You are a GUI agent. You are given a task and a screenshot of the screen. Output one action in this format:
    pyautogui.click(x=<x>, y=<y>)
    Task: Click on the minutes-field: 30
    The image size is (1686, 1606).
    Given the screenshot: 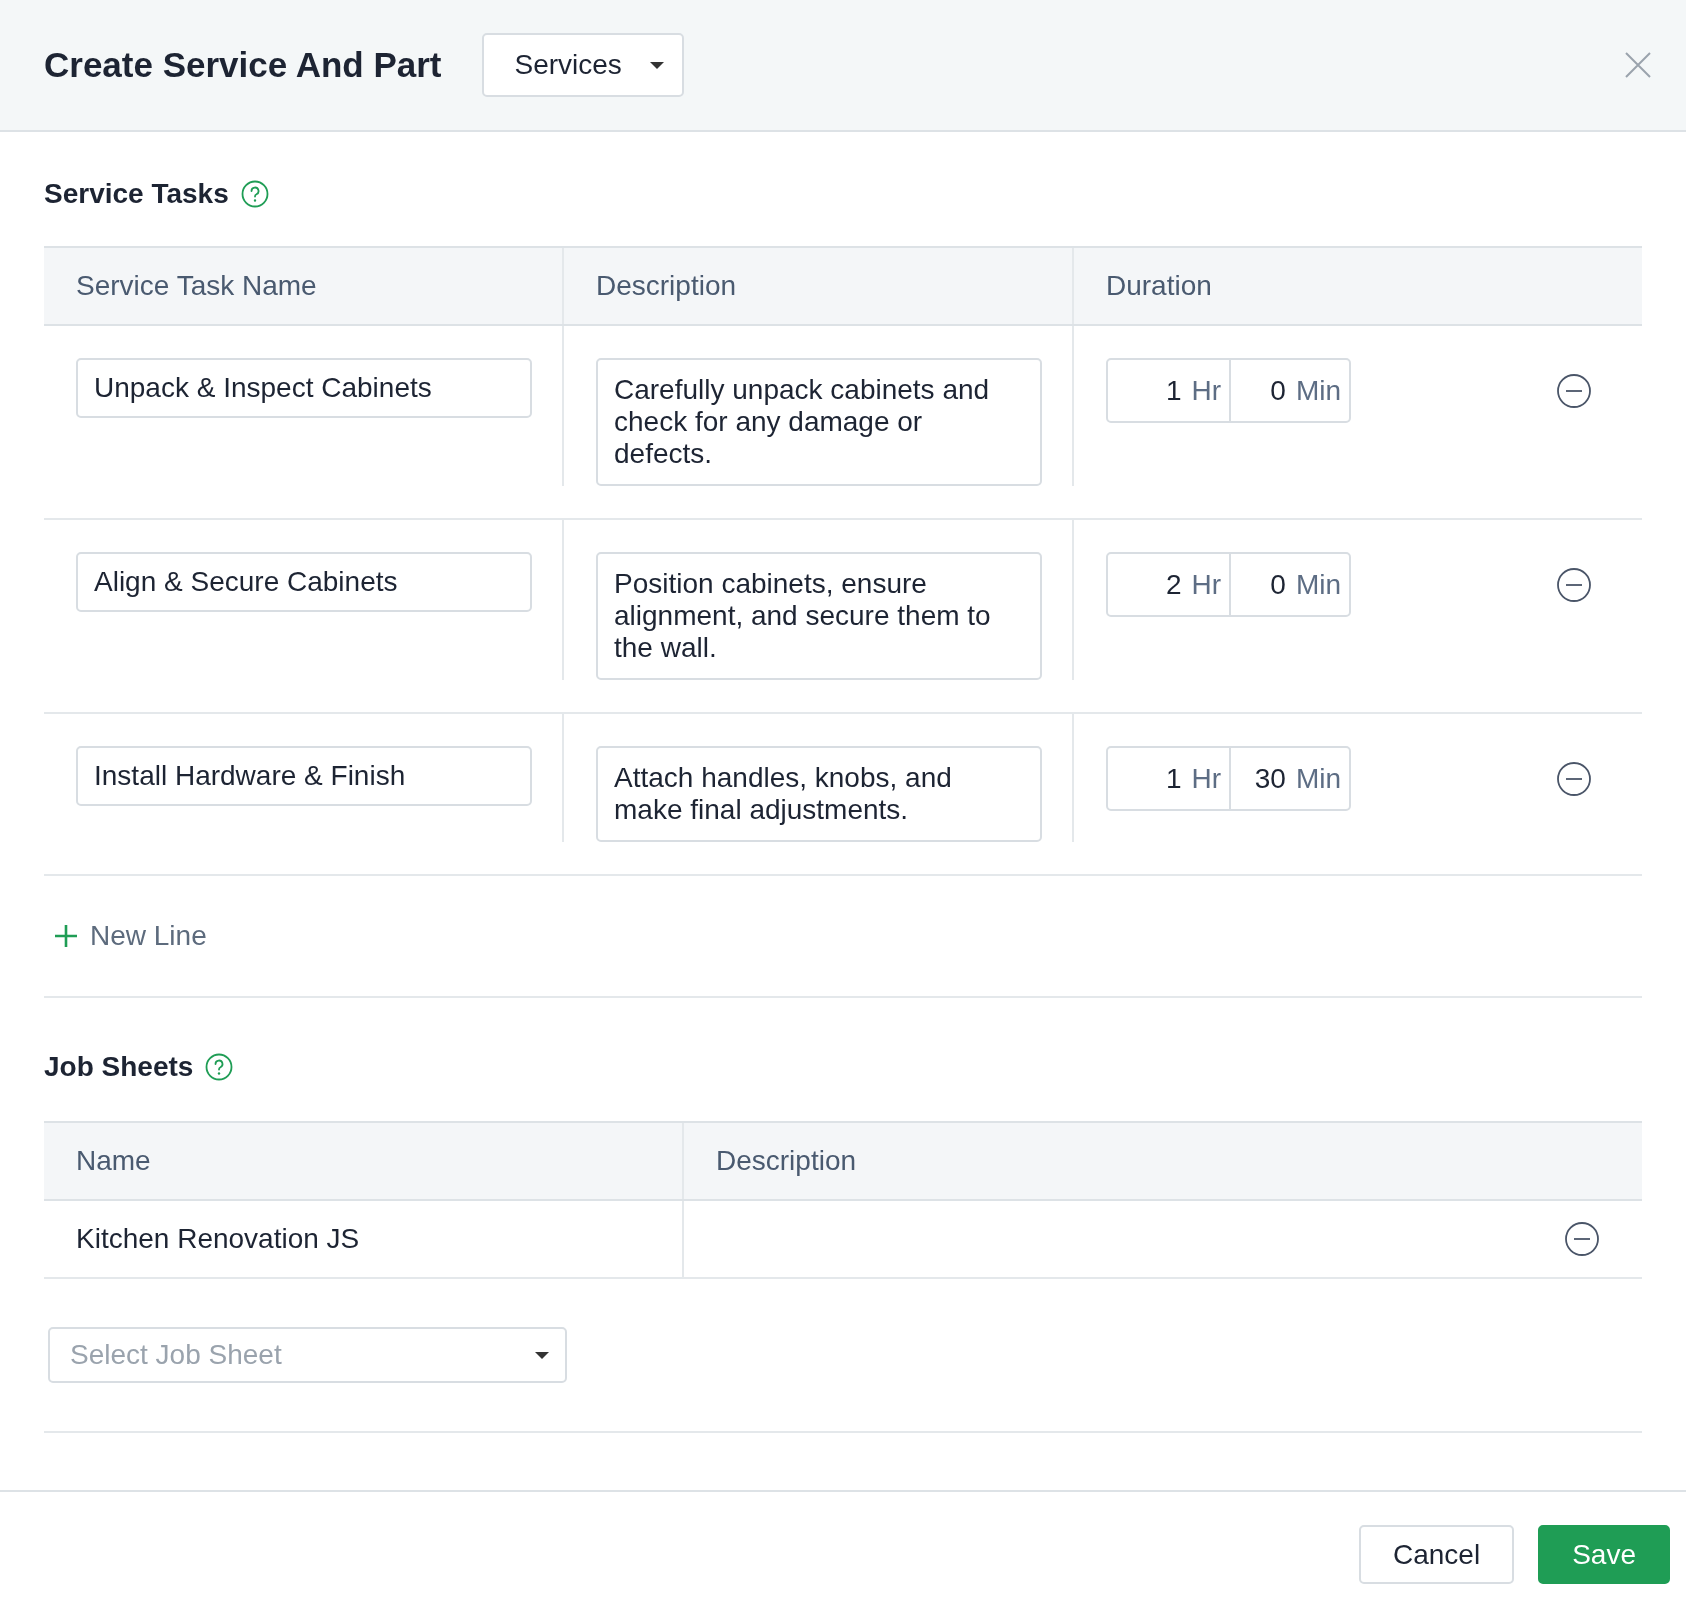 What is the action you would take?
    pyautogui.click(x=1270, y=778)
    